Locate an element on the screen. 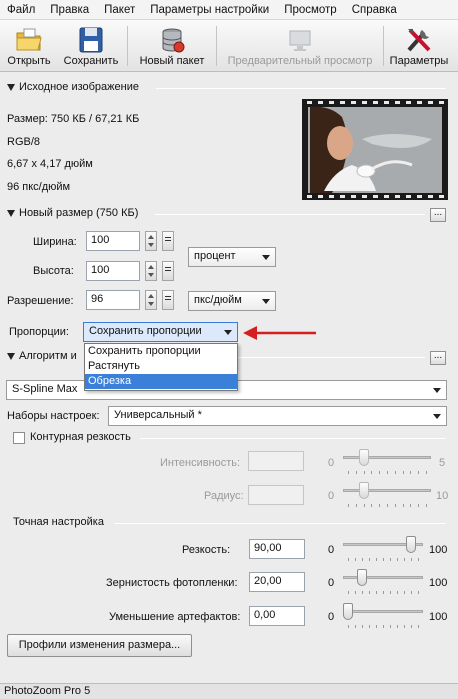 The height and width of the screenshot is (699, 458). menu-settings: Параметры настройки is located at coordinates (210, 10).